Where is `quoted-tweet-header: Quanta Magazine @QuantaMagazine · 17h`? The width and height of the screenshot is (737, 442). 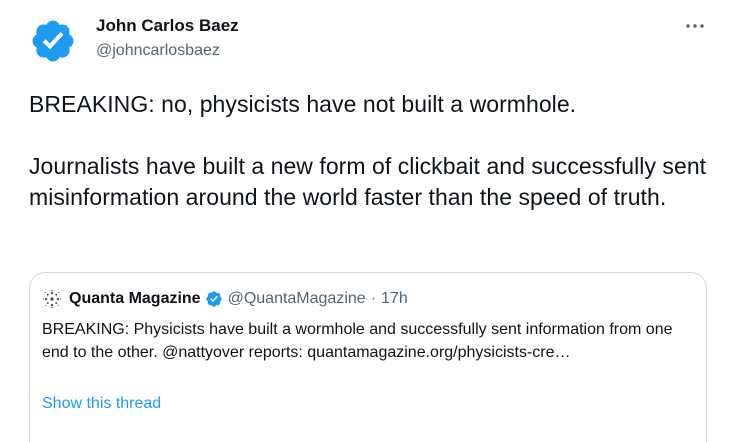
quoted-tweet-header: Quanta Magazine @QuantaMagazine · 17h is located at coordinates (225, 299).